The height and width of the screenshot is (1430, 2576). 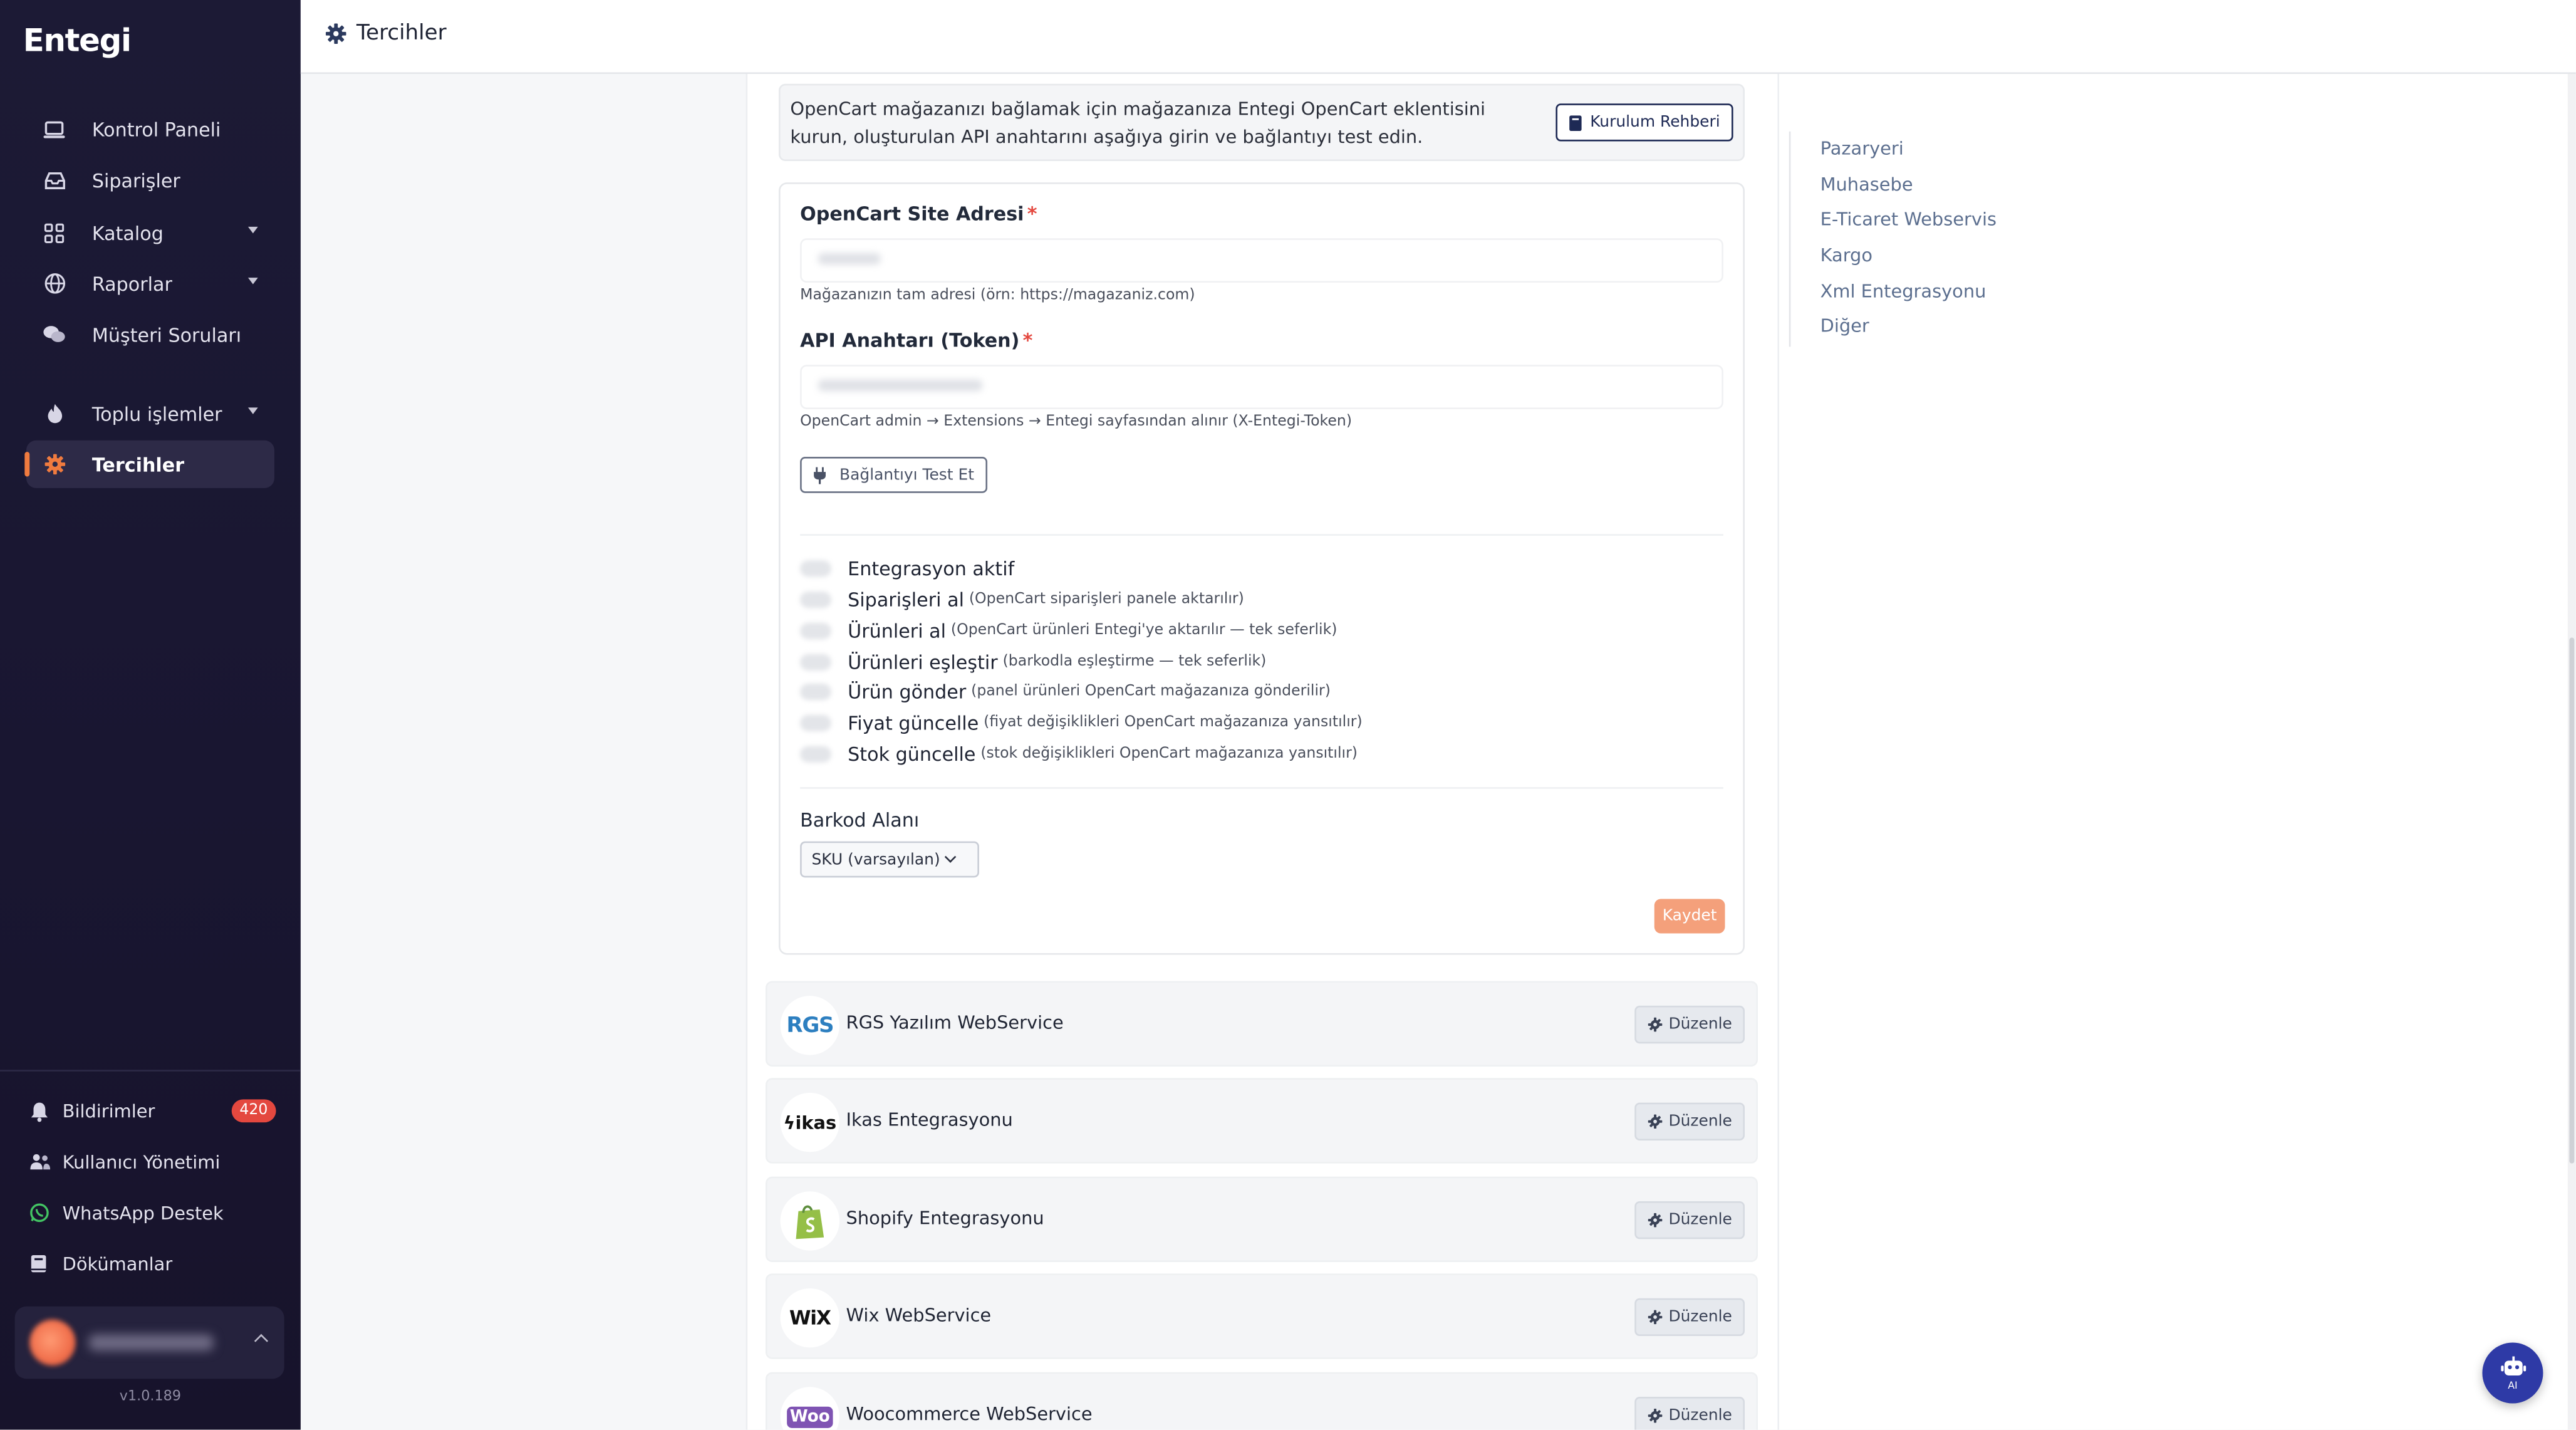 I want to click on sidebar: Entegi Kontrol Paneli Siparişler Katalog, so click(x=150, y=715).